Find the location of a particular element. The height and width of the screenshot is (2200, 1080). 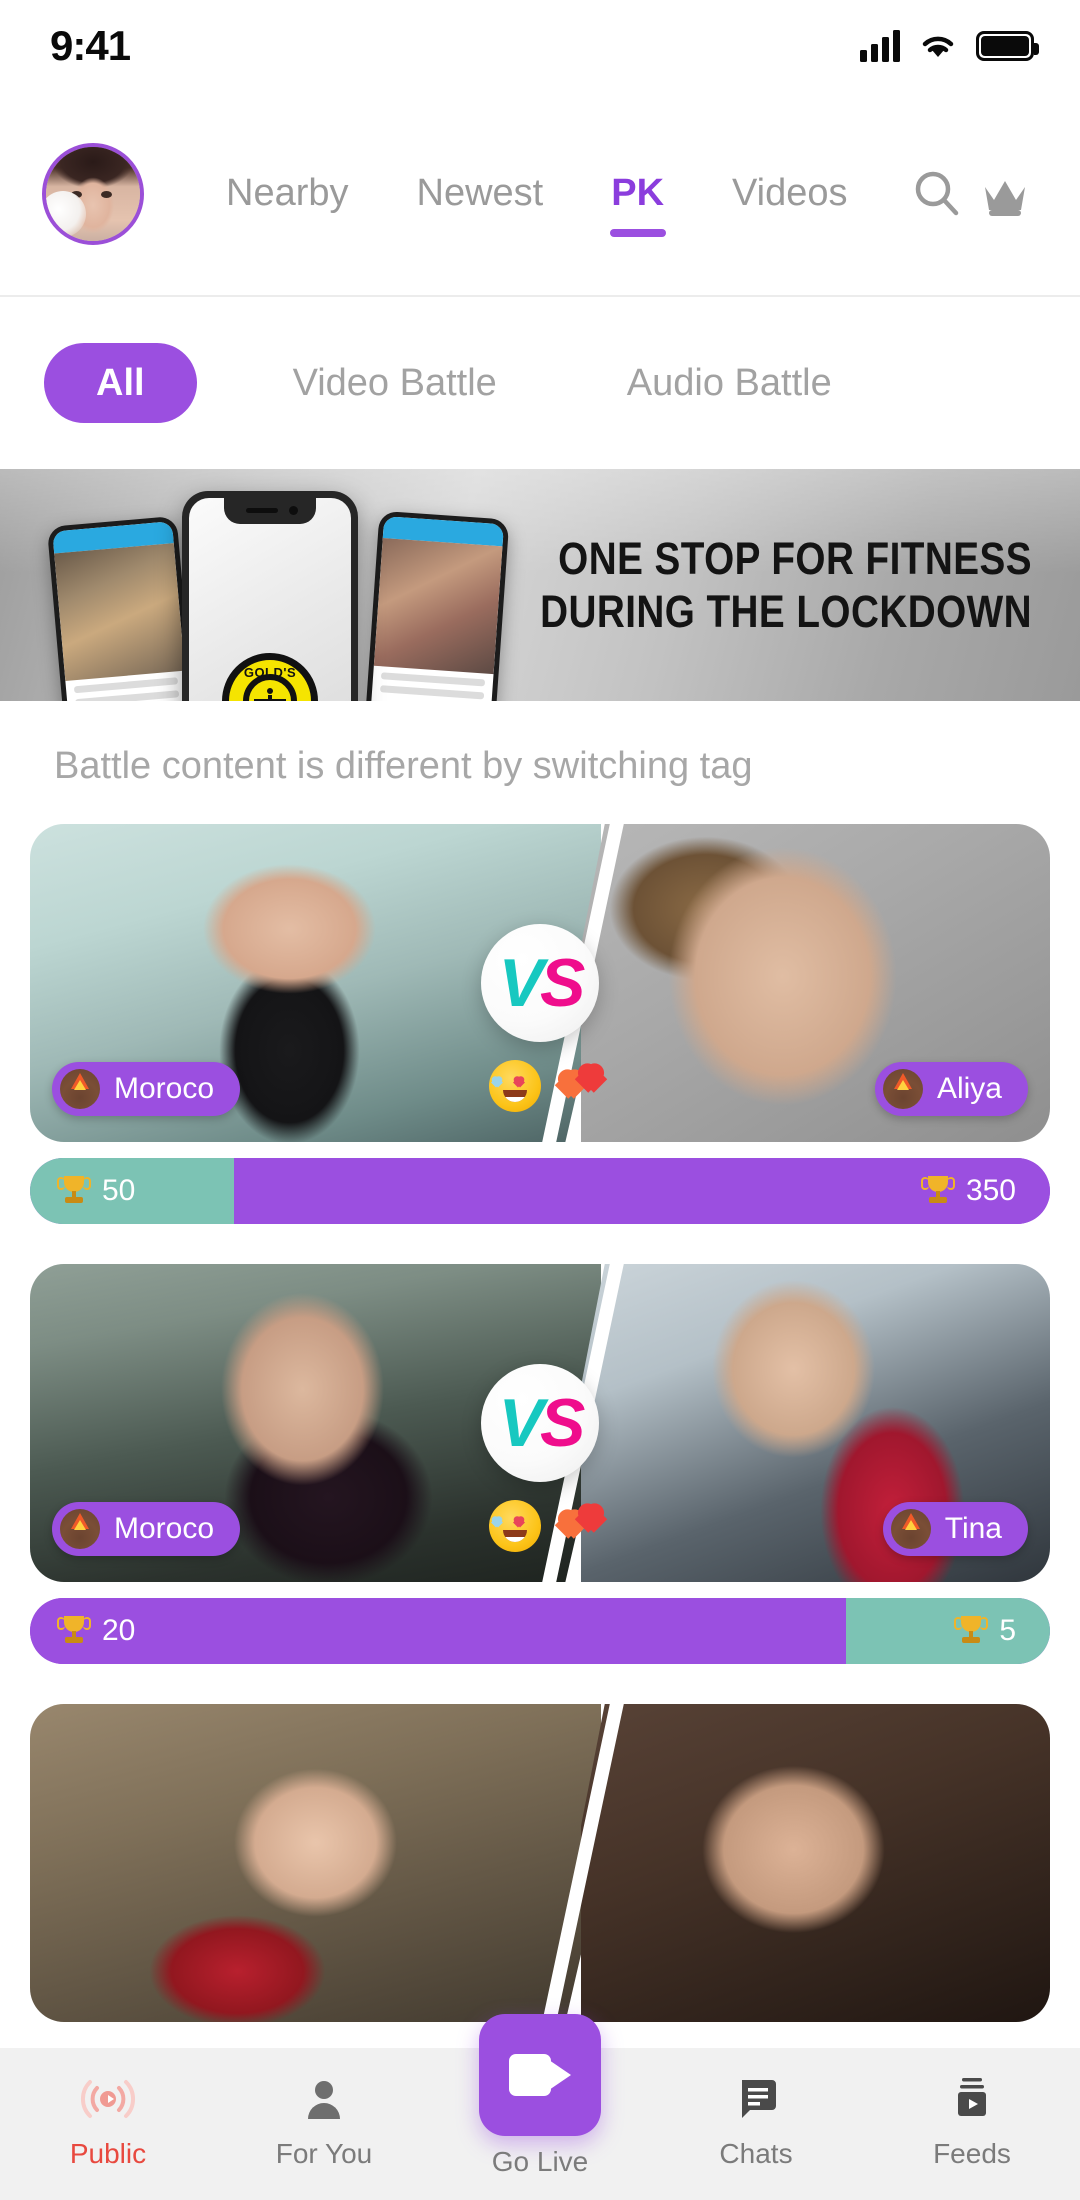

bottom-nav-for-you: For You is located at coordinates (324, 2109).